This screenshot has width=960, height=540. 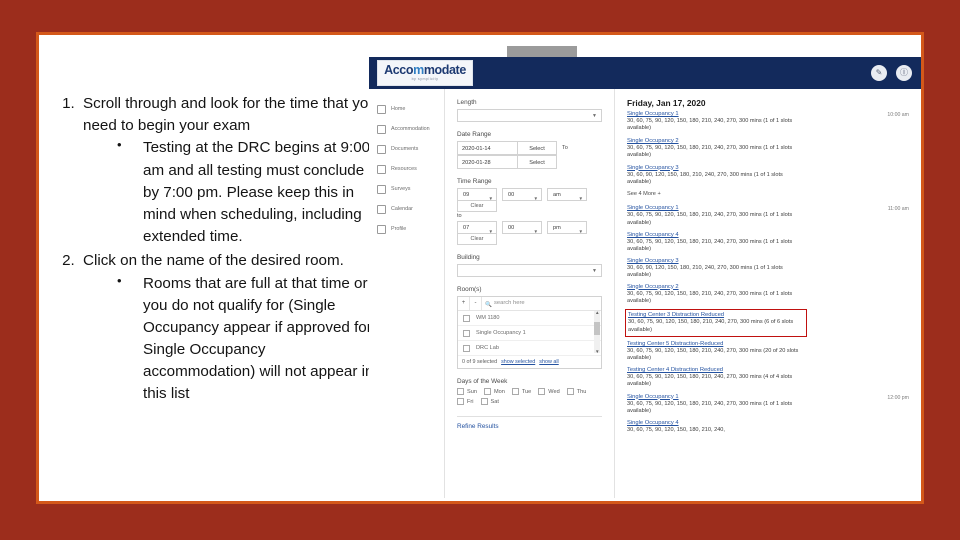 What do you see at coordinates (406, 149) in the screenshot?
I see `sidebar-item-documents: Documents` at bounding box center [406, 149].